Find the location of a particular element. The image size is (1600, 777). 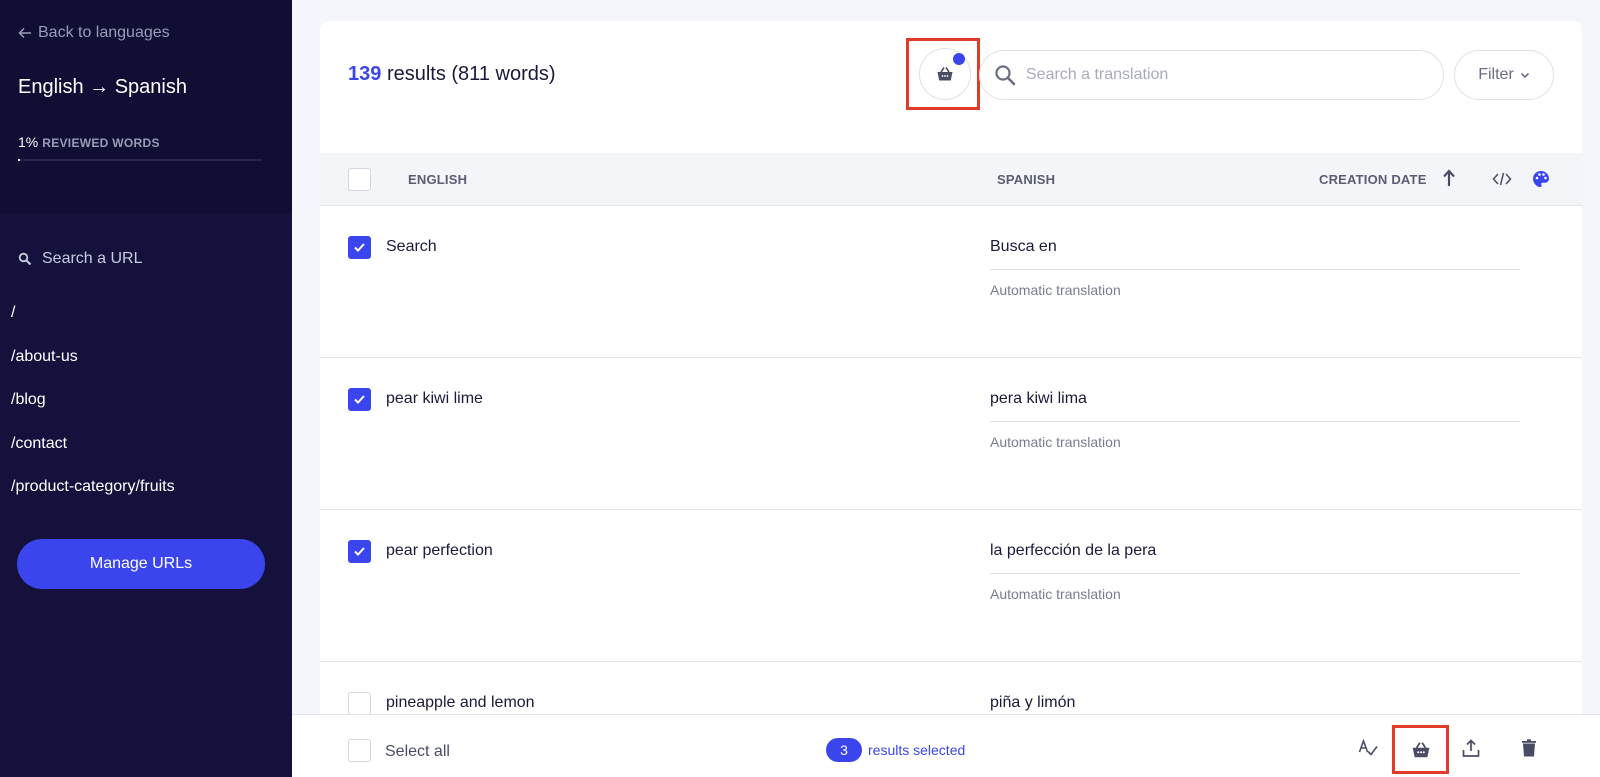

reviewed-words: 1% REVIEWED WORDS is located at coordinates (89, 142).